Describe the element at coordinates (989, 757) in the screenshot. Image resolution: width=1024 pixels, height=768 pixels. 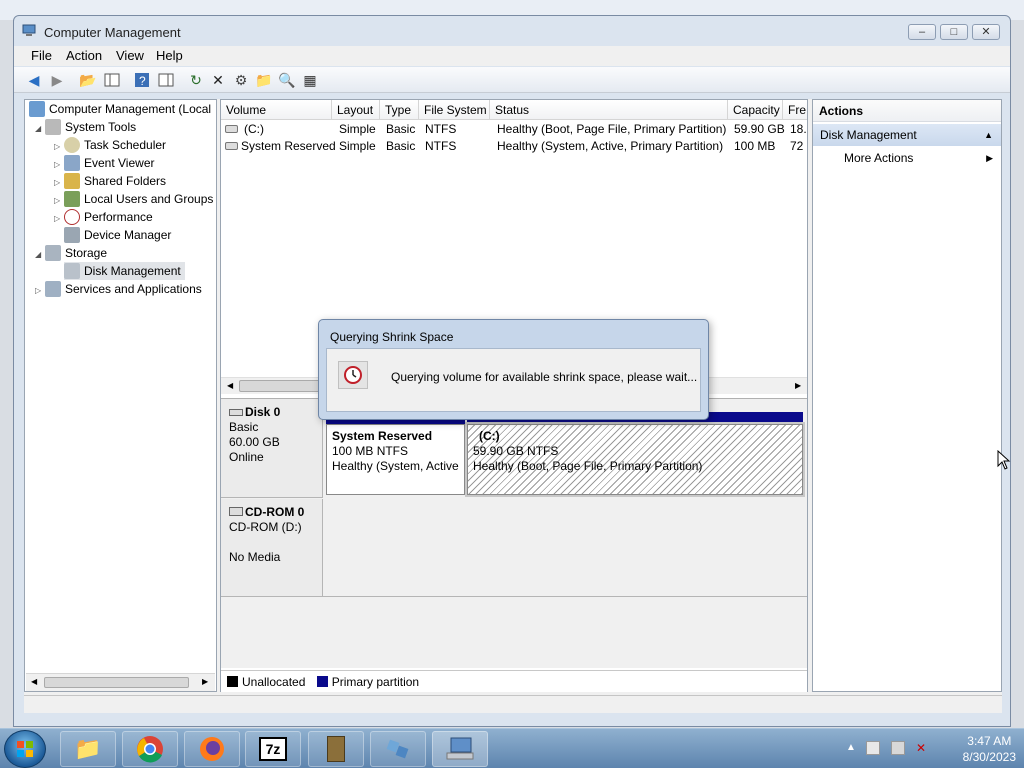
I see `clock-date: 8/30/2023` at that location.